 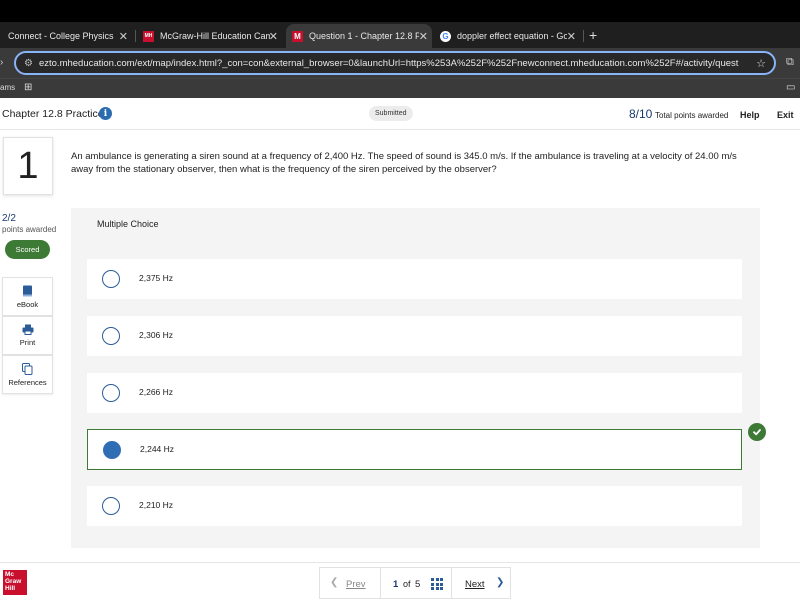 I want to click on choice-label: 2,210 Hz, so click(x=156, y=505).